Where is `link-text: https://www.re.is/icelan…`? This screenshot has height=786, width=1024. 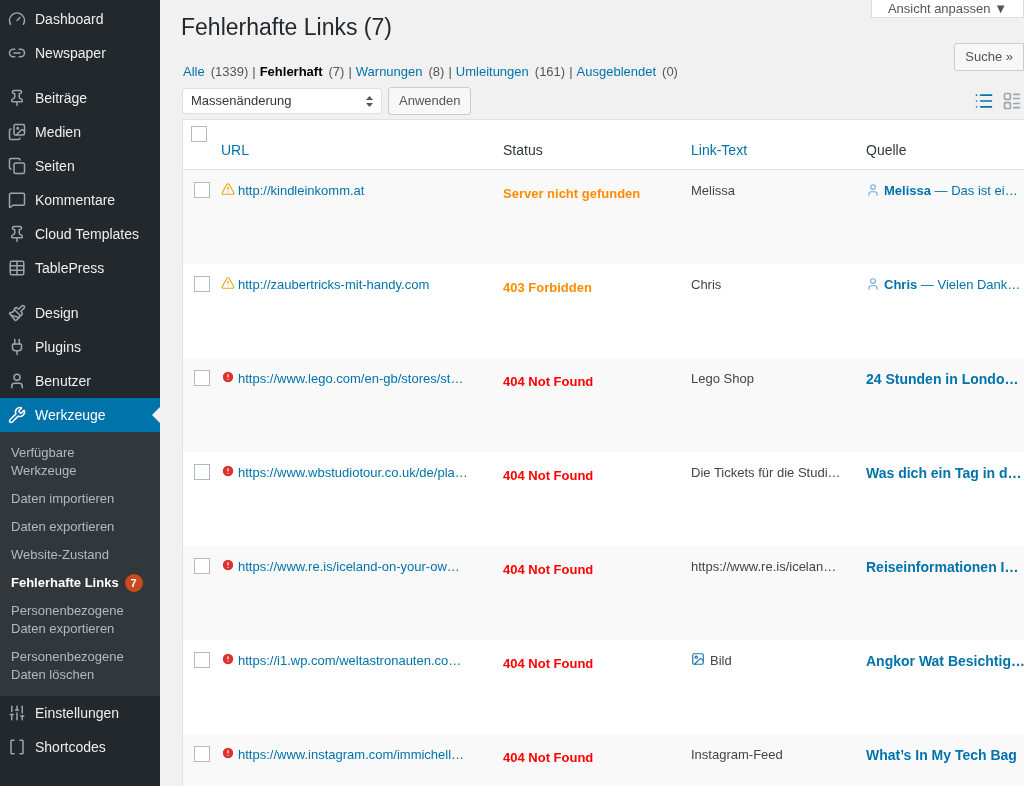 link-text: https://www.re.is/icelan… is located at coordinates (764, 567).